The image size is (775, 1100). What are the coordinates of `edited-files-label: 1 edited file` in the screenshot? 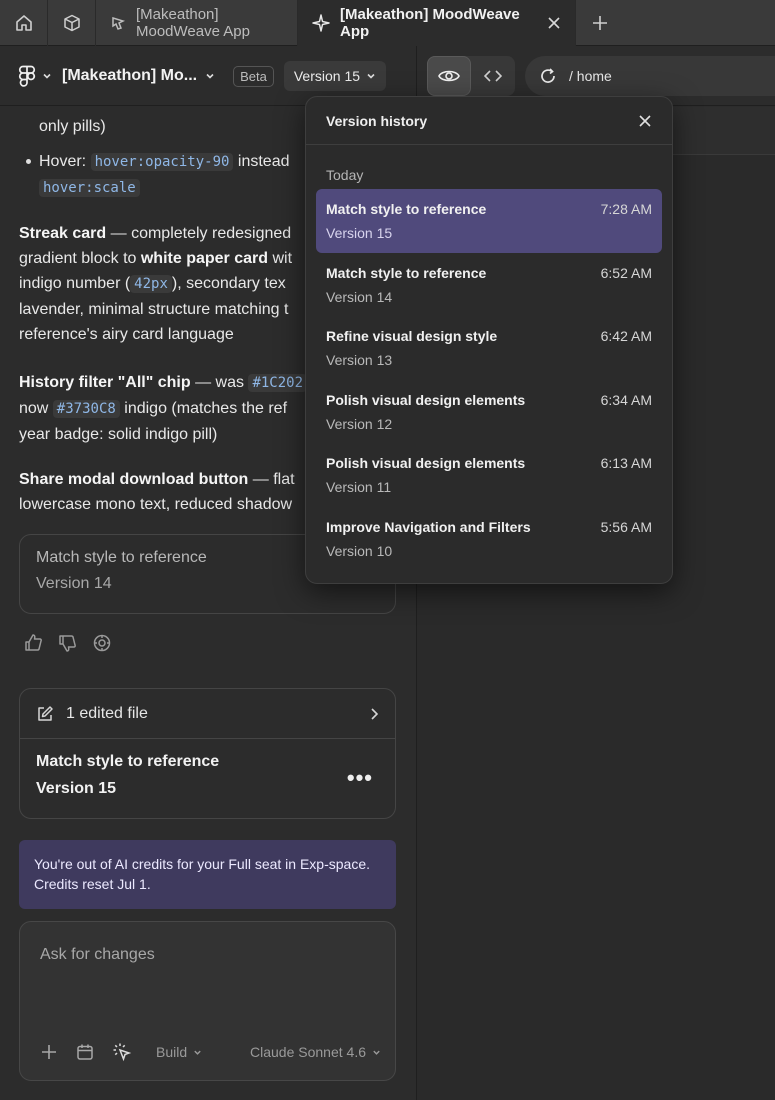 It's located at (107, 713).